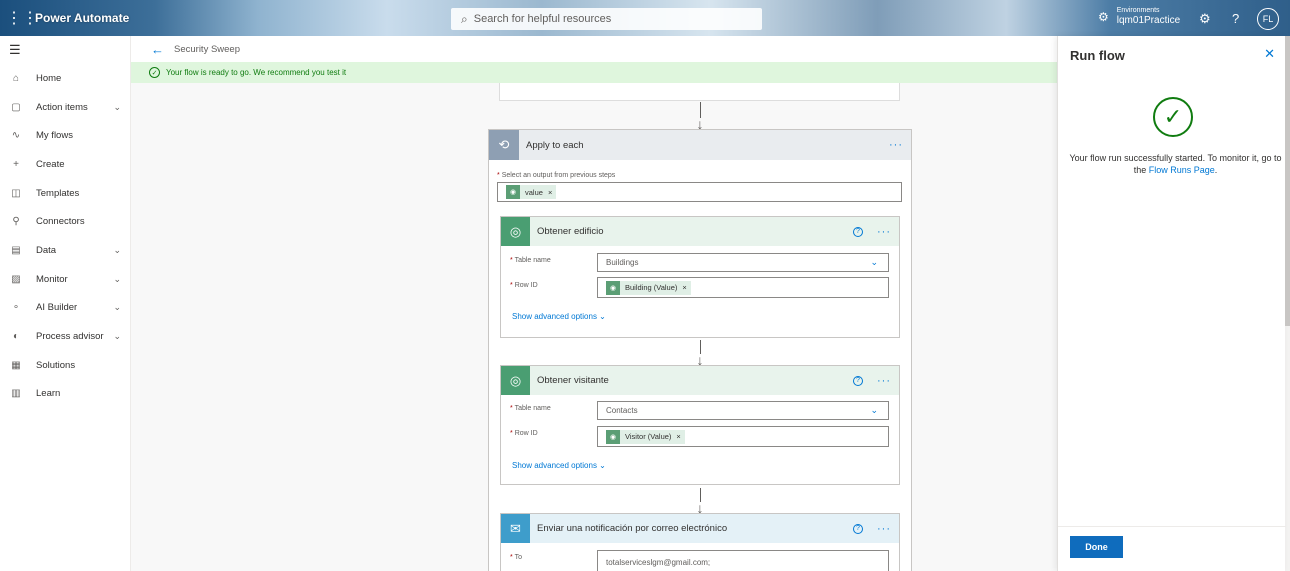  What do you see at coordinates (1182, 170) in the screenshot?
I see `flow-runs-page-link: Flow Runs Page` at bounding box center [1182, 170].